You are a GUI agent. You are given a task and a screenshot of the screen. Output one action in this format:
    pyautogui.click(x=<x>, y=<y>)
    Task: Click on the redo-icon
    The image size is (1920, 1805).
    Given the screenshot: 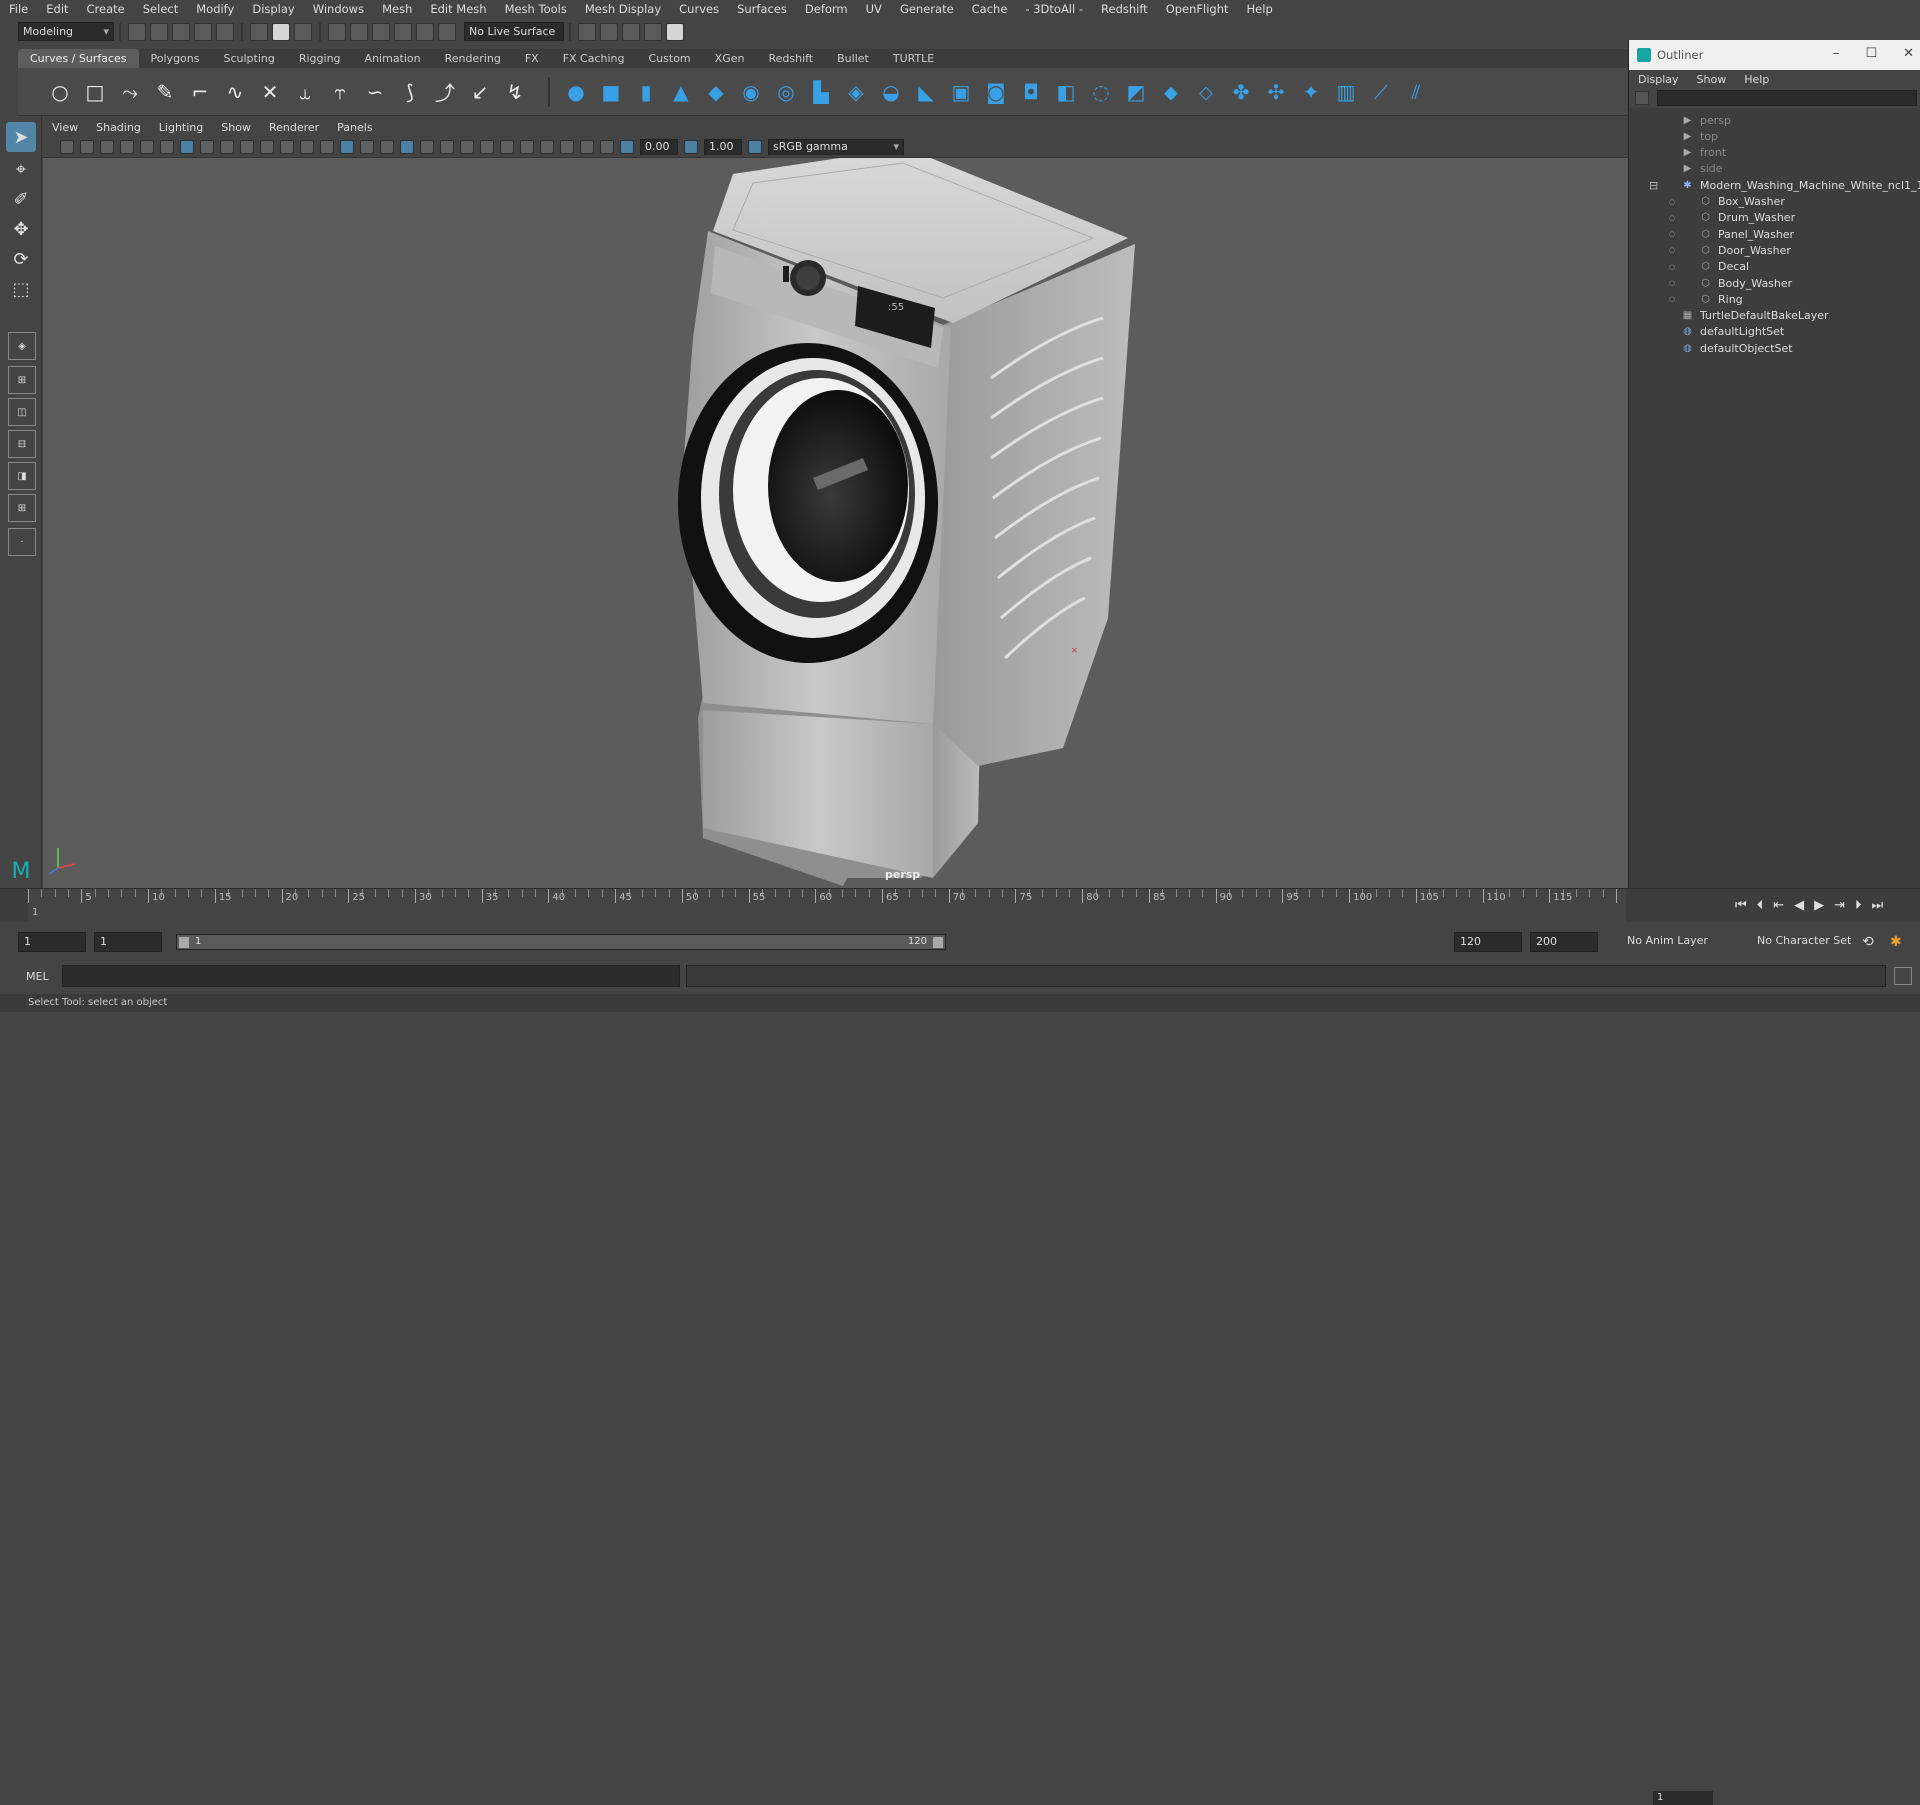 What is the action you would take?
    pyautogui.click(x=225, y=31)
    